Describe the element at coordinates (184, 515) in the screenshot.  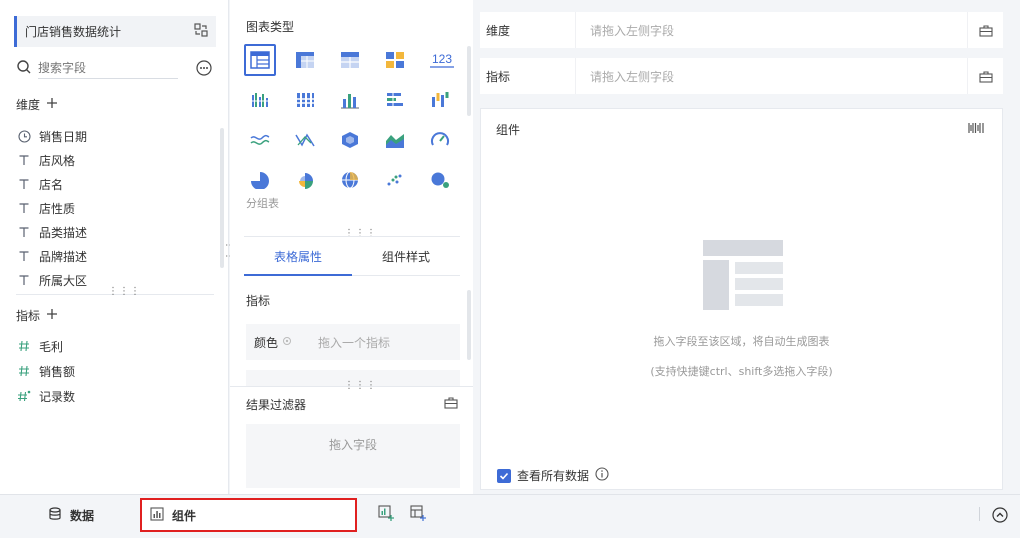
I see `tab-component-label: 组件` at that location.